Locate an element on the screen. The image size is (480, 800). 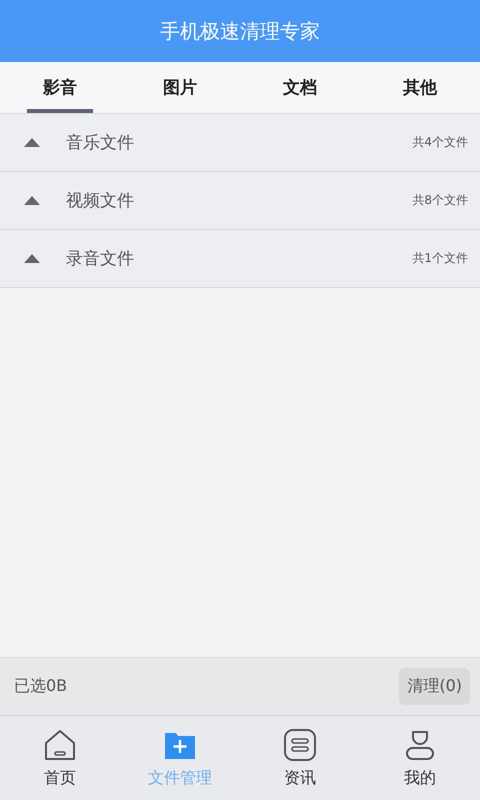
file-count: 共4个文件 is located at coordinates (440, 142).